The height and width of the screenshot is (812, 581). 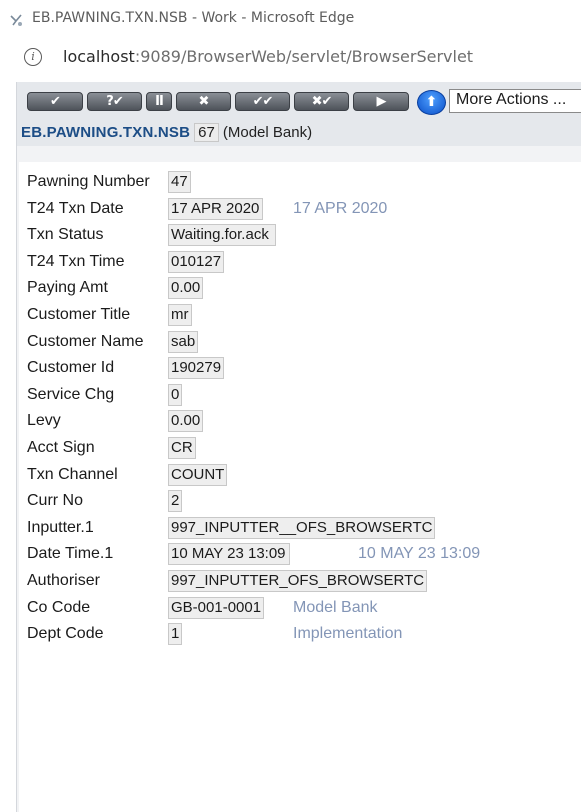 What do you see at coordinates (67, 288) in the screenshot?
I see `field-label: Paying Amt` at bounding box center [67, 288].